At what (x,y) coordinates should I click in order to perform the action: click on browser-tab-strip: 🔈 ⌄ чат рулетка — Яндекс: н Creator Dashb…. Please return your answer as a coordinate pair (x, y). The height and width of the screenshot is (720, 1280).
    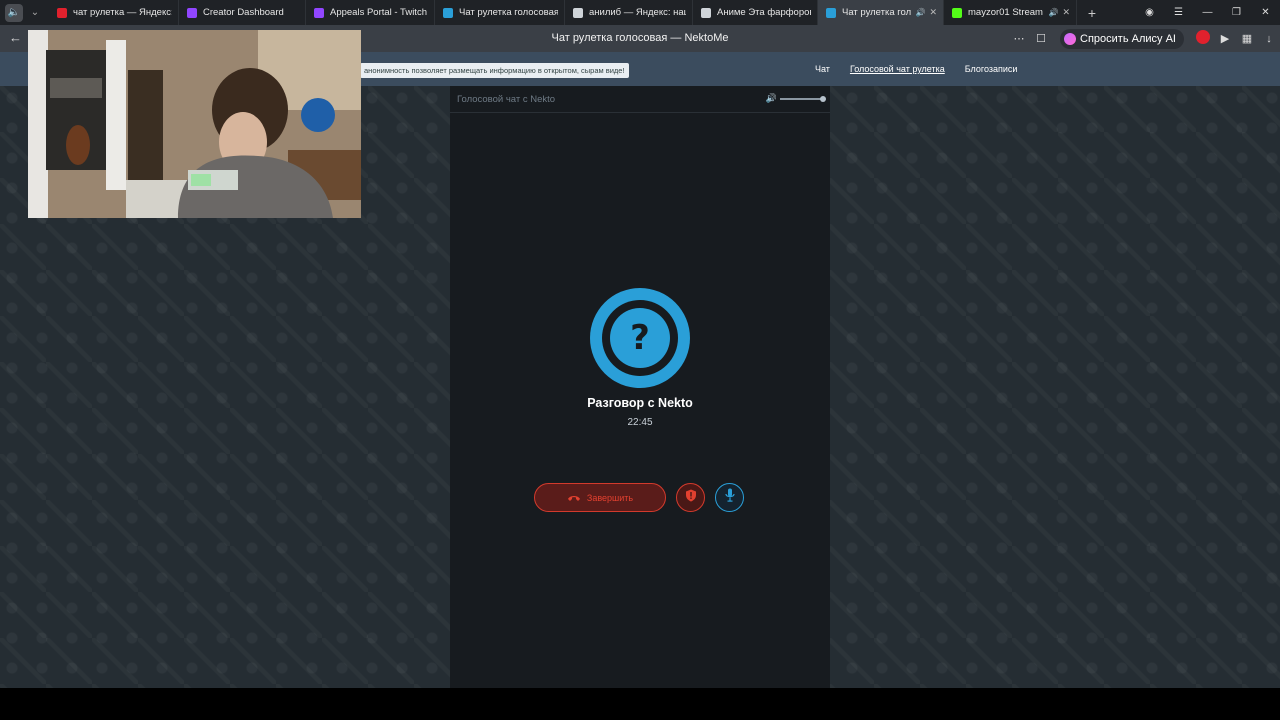
    Looking at the image, I should click on (640, 12).